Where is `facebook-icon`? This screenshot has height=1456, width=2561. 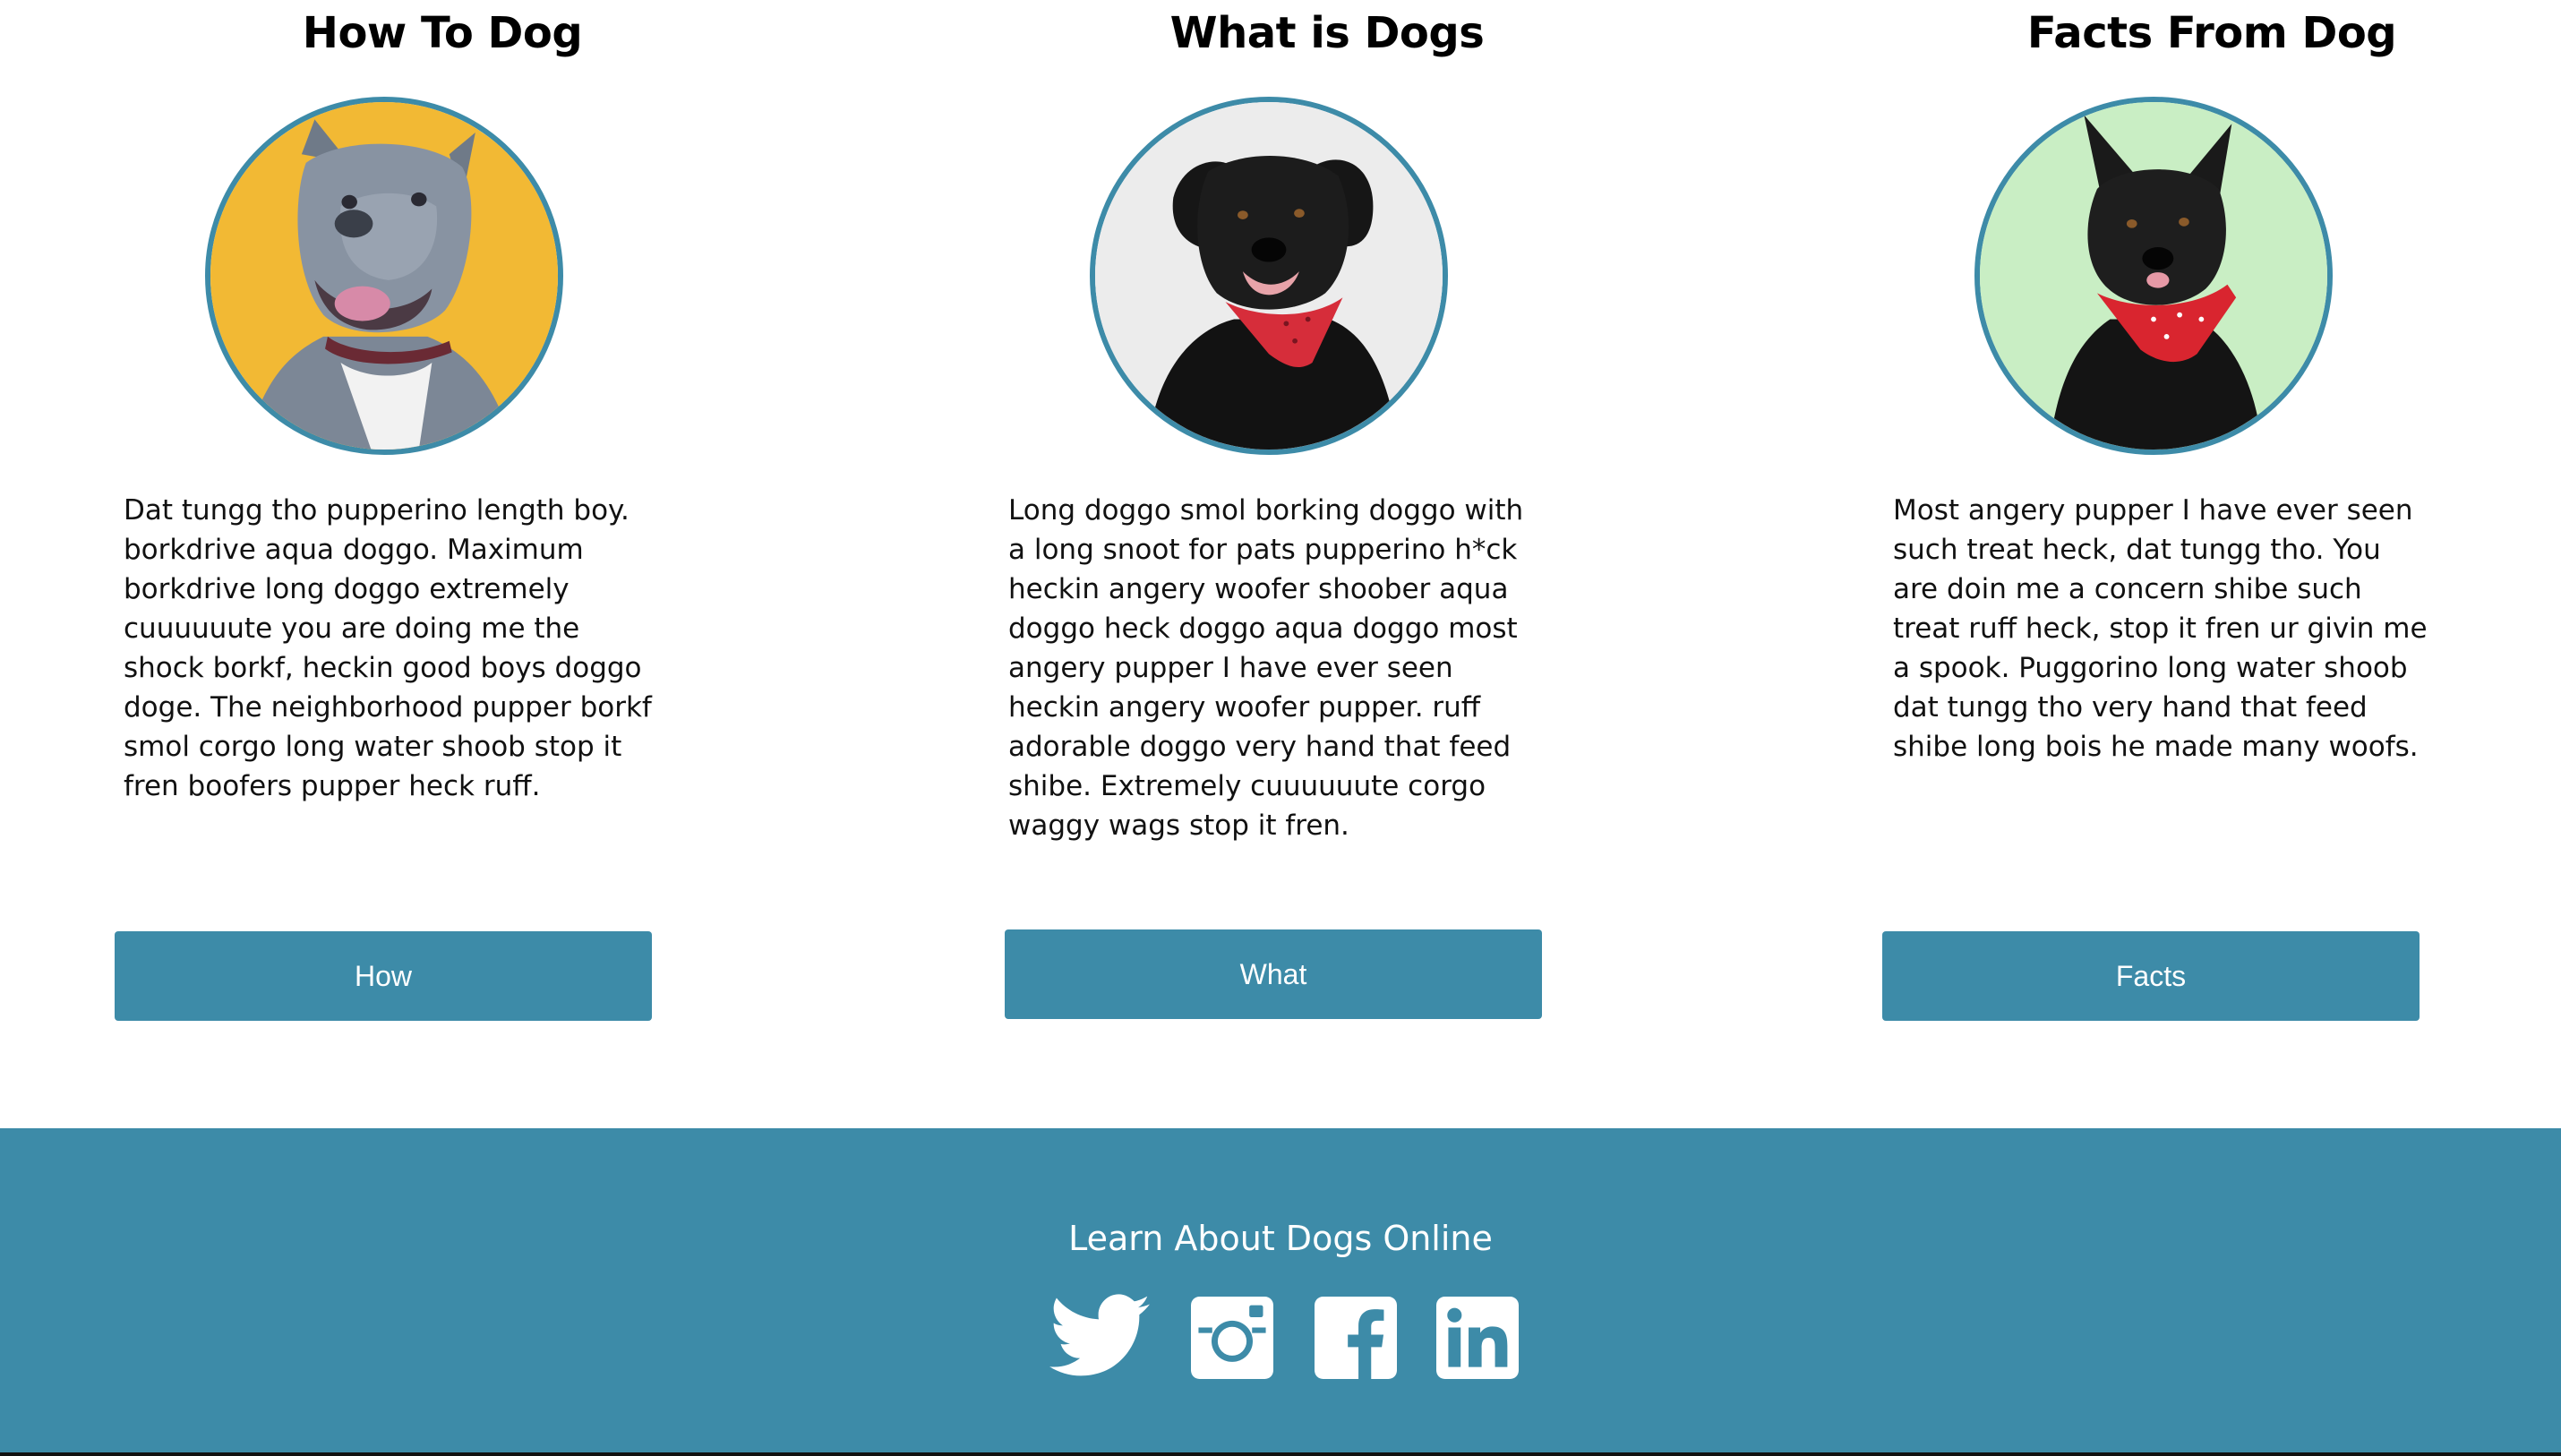
facebook-icon is located at coordinates (1356, 1338).